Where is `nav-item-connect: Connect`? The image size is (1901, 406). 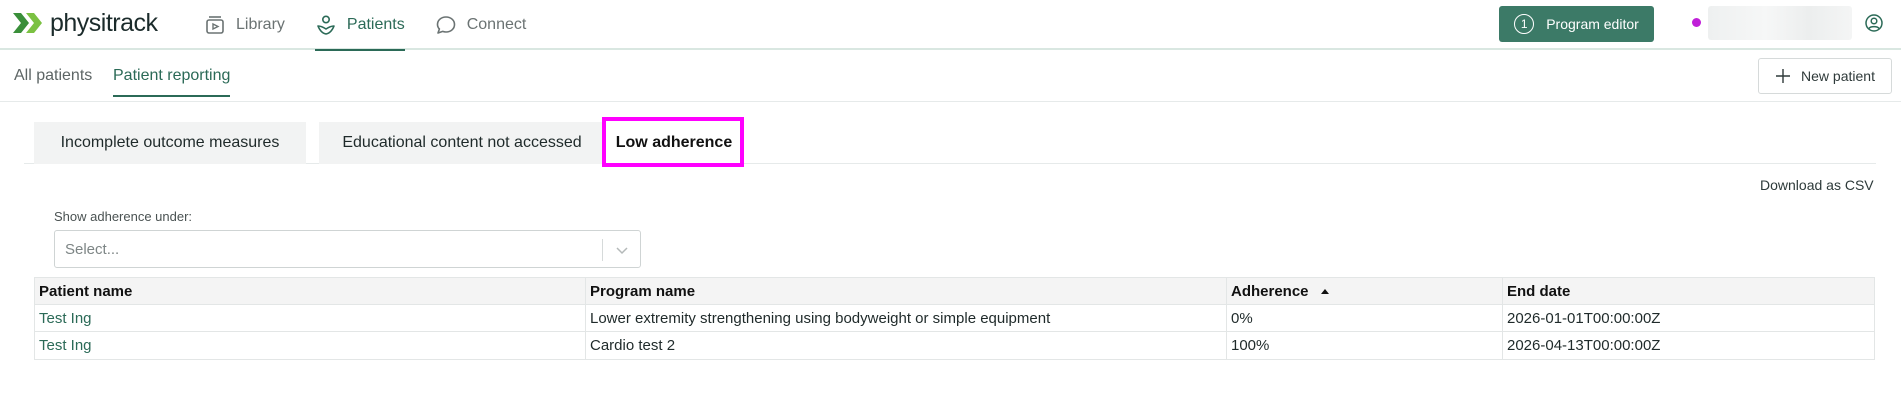 nav-item-connect: Connect is located at coordinates (481, 25).